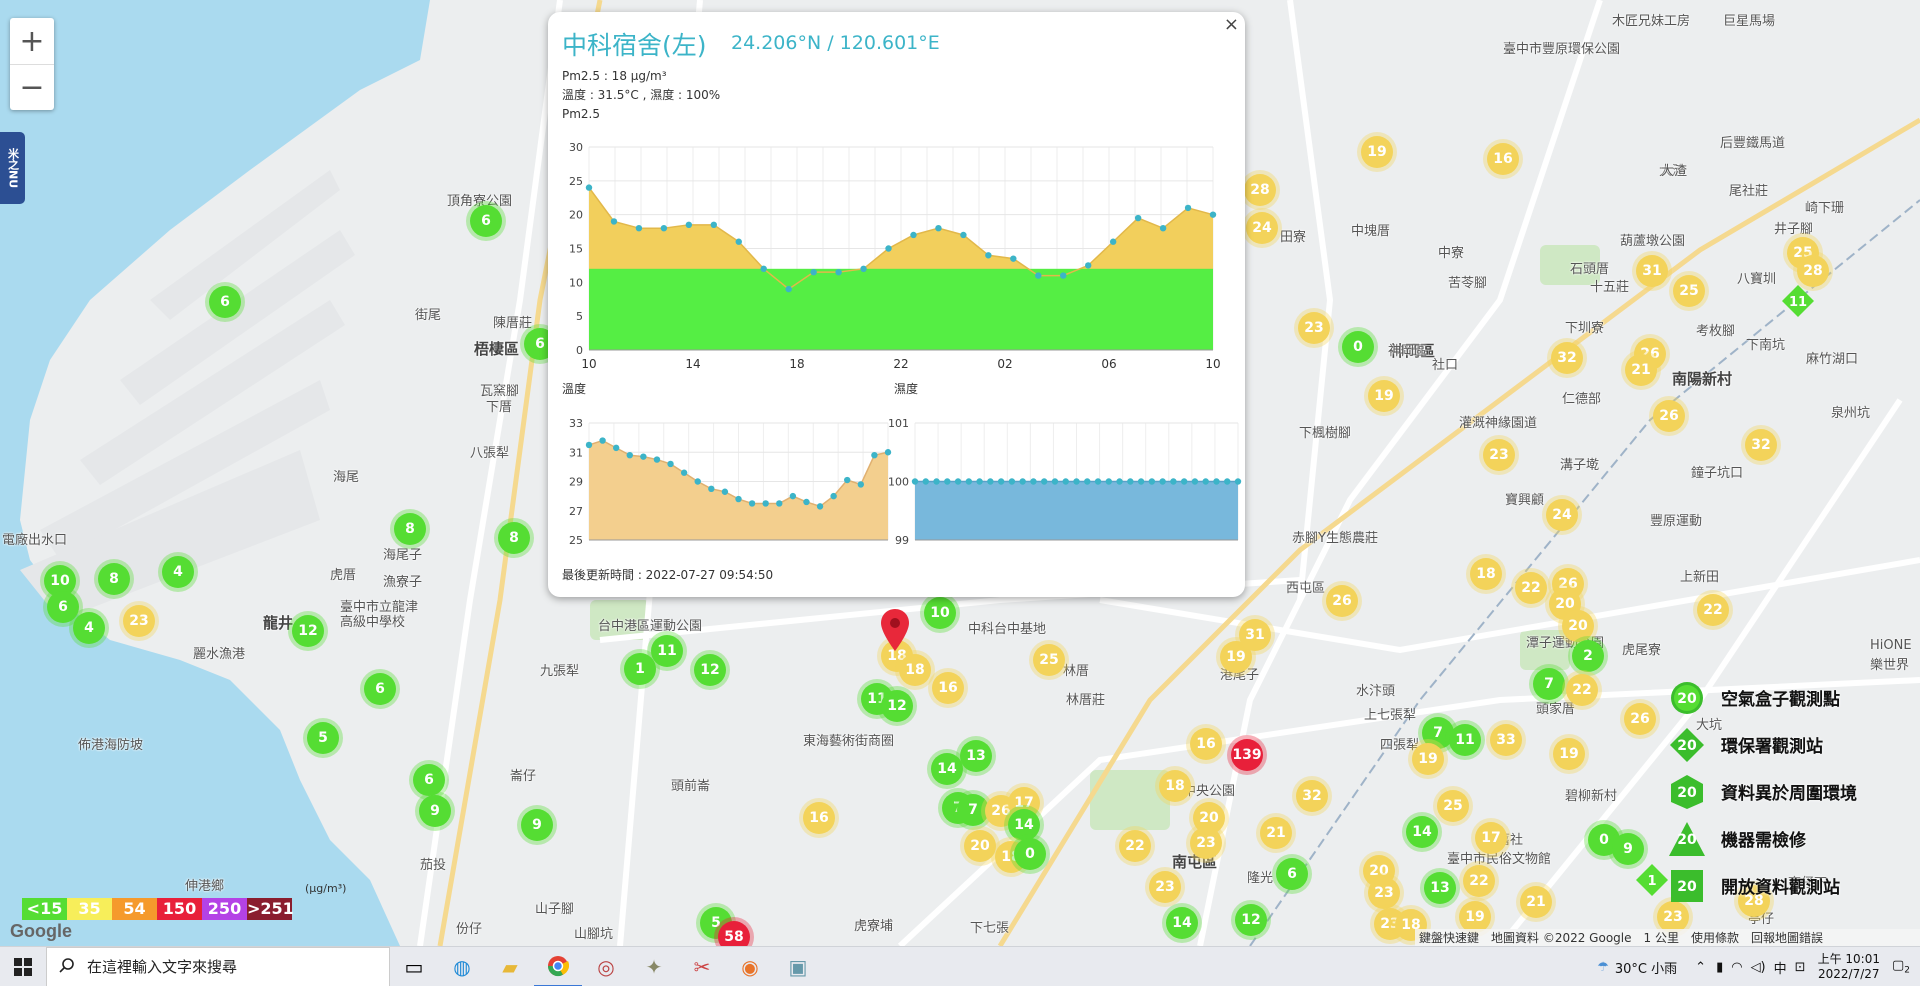 This screenshot has width=1920, height=986. Describe the element at coordinates (1798, 301) in the screenshot. I see `epa-station-marker: 11` at that location.